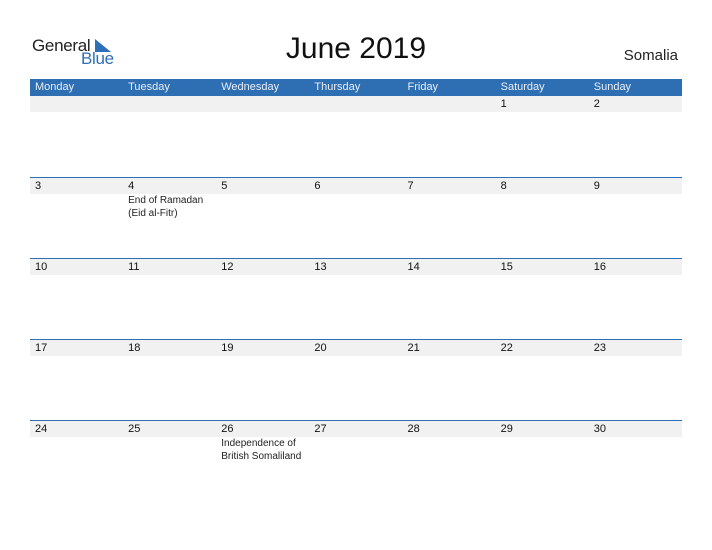 The image size is (712, 550). Describe the element at coordinates (261, 450) in the screenshot. I see `holiday-event: Independence of British Somaliland` at that location.